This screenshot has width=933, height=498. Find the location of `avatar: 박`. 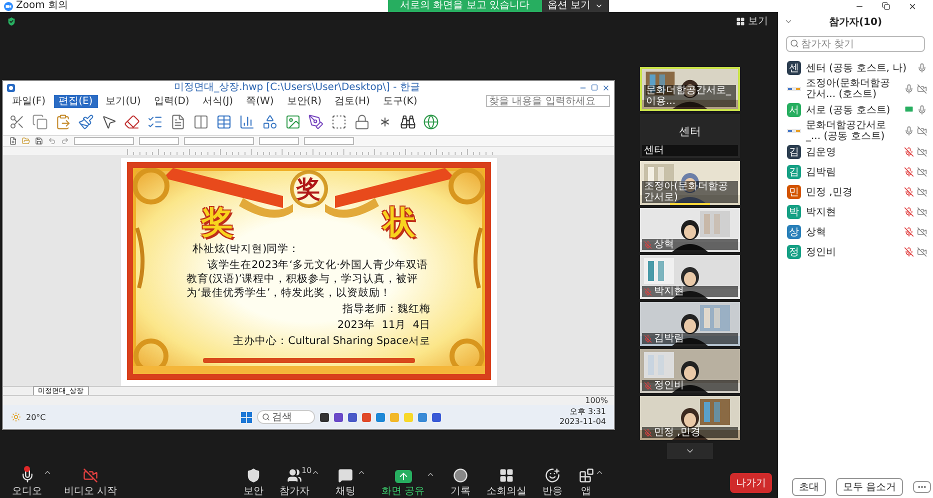

avatar: 박 is located at coordinates (794, 212).